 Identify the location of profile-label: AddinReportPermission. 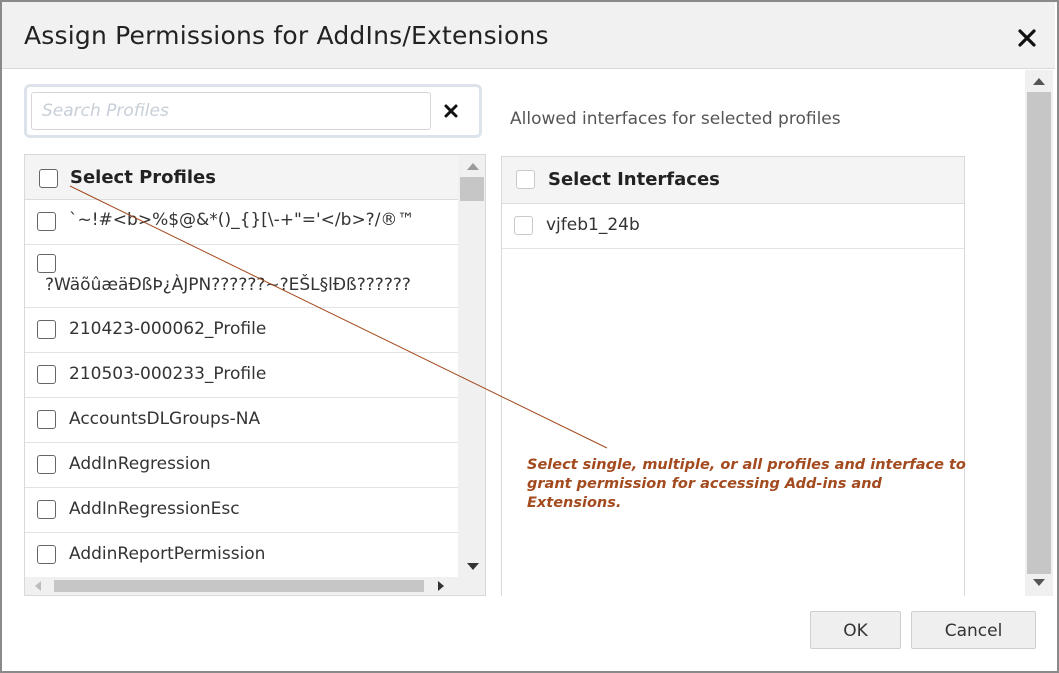
(167, 554).